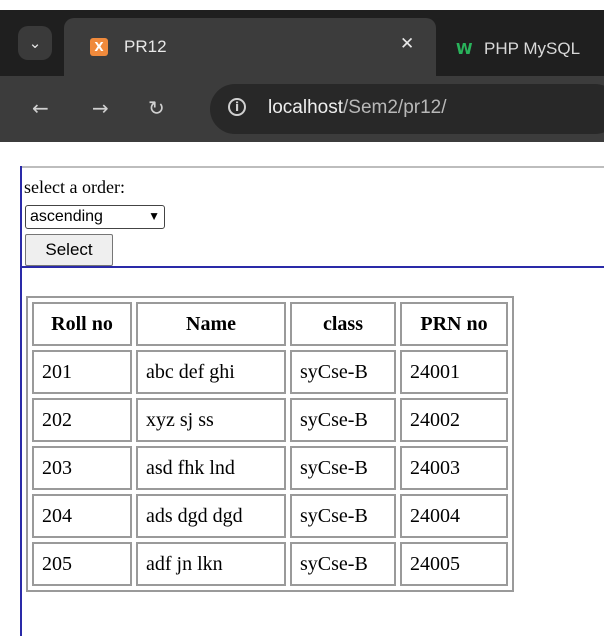  What do you see at coordinates (454, 372) in the screenshot?
I see `cell-prn-no: 24001` at bounding box center [454, 372].